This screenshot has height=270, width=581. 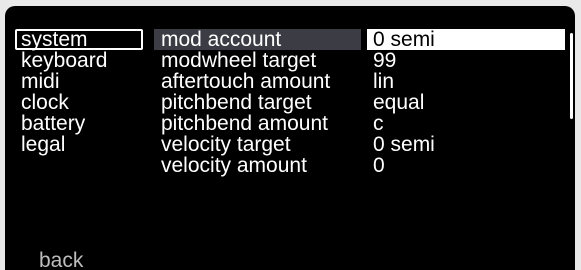 What do you see at coordinates (571, 76) in the screenshot?
I see `scrollbar` at bounding box center [571, 76].